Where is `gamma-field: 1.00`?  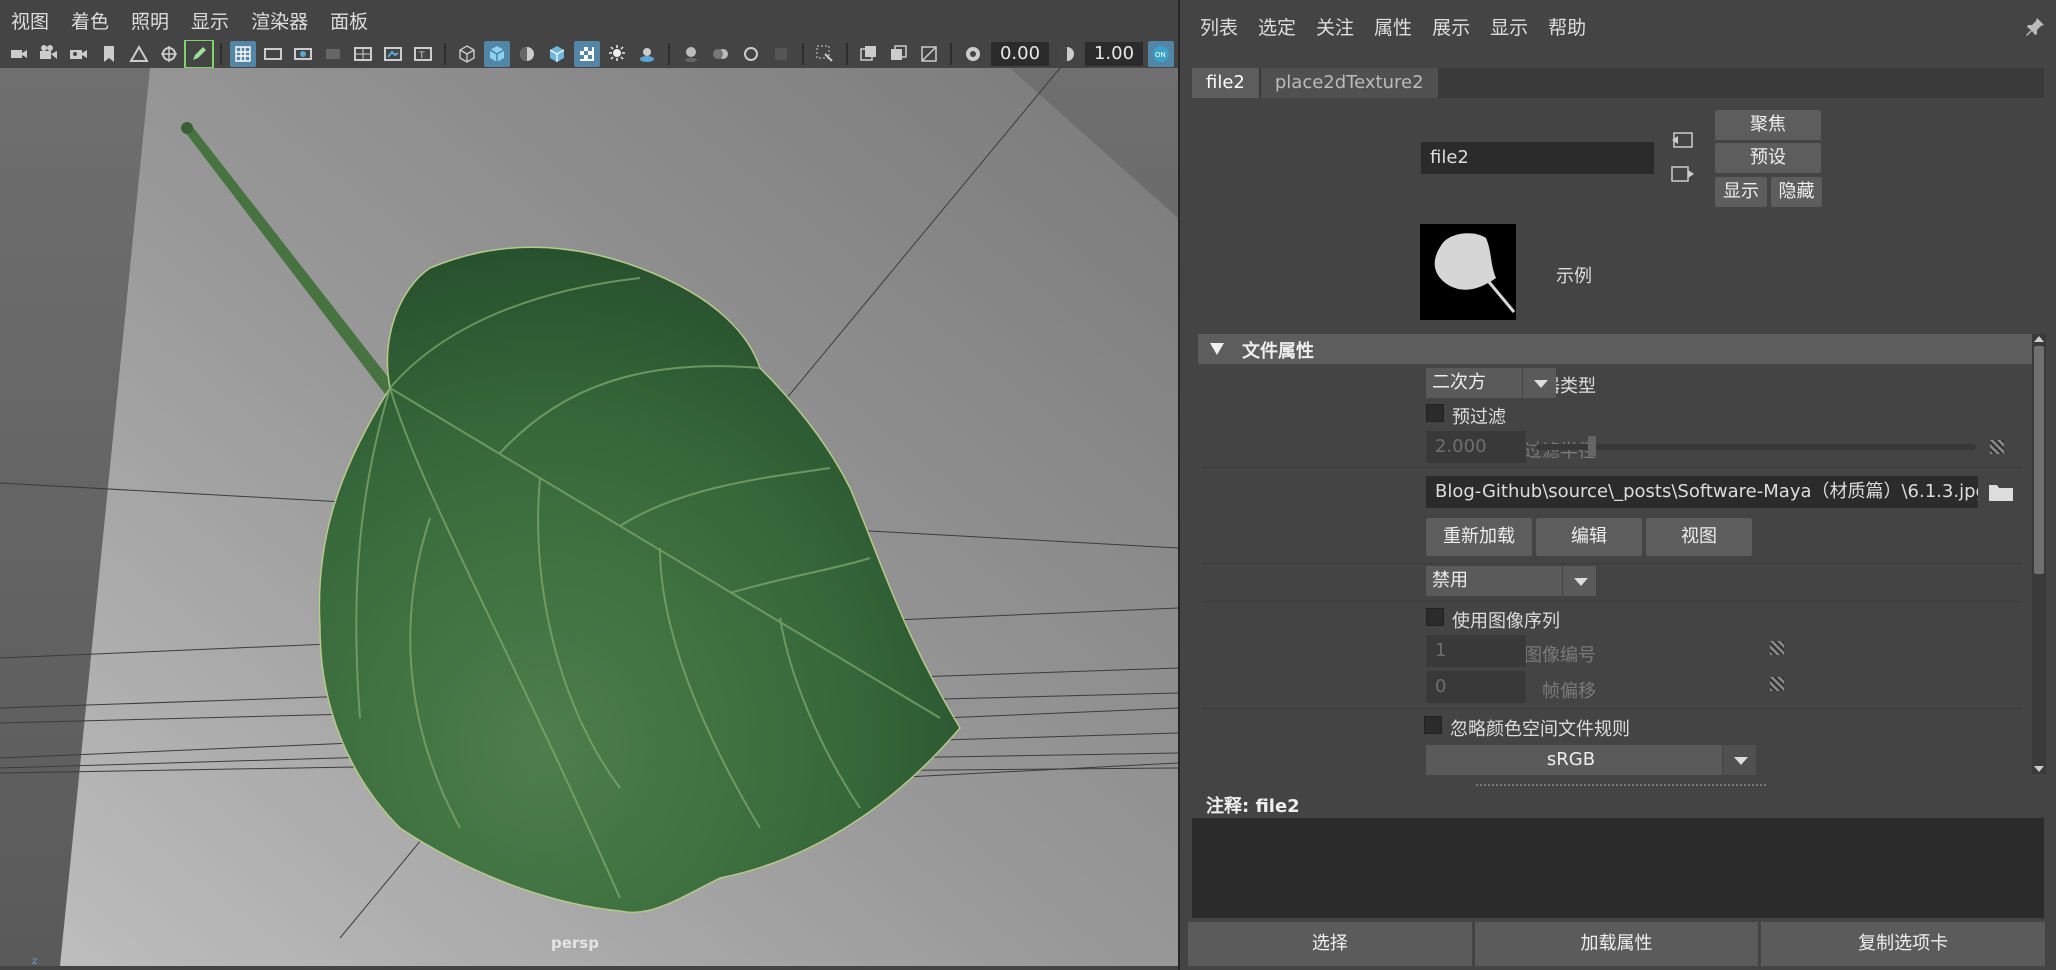 gamma-field: 1.00 is located at coordinates (1114, 54).